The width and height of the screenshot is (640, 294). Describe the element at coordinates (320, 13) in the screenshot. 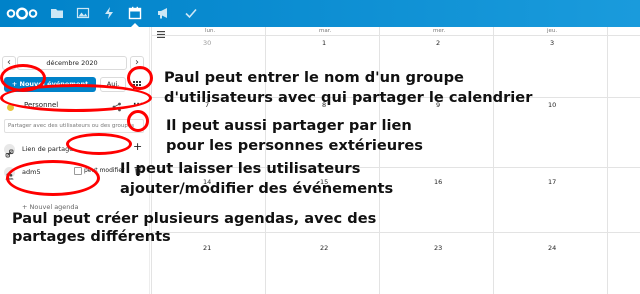

I see `header-bar` at that location.